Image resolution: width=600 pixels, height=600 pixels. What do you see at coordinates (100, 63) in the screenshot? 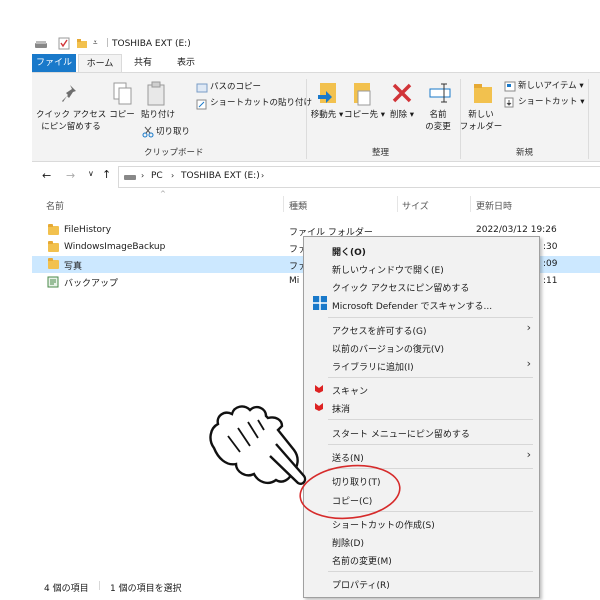
I see `tab-home: ホーム` at bounding box center [100, 63].